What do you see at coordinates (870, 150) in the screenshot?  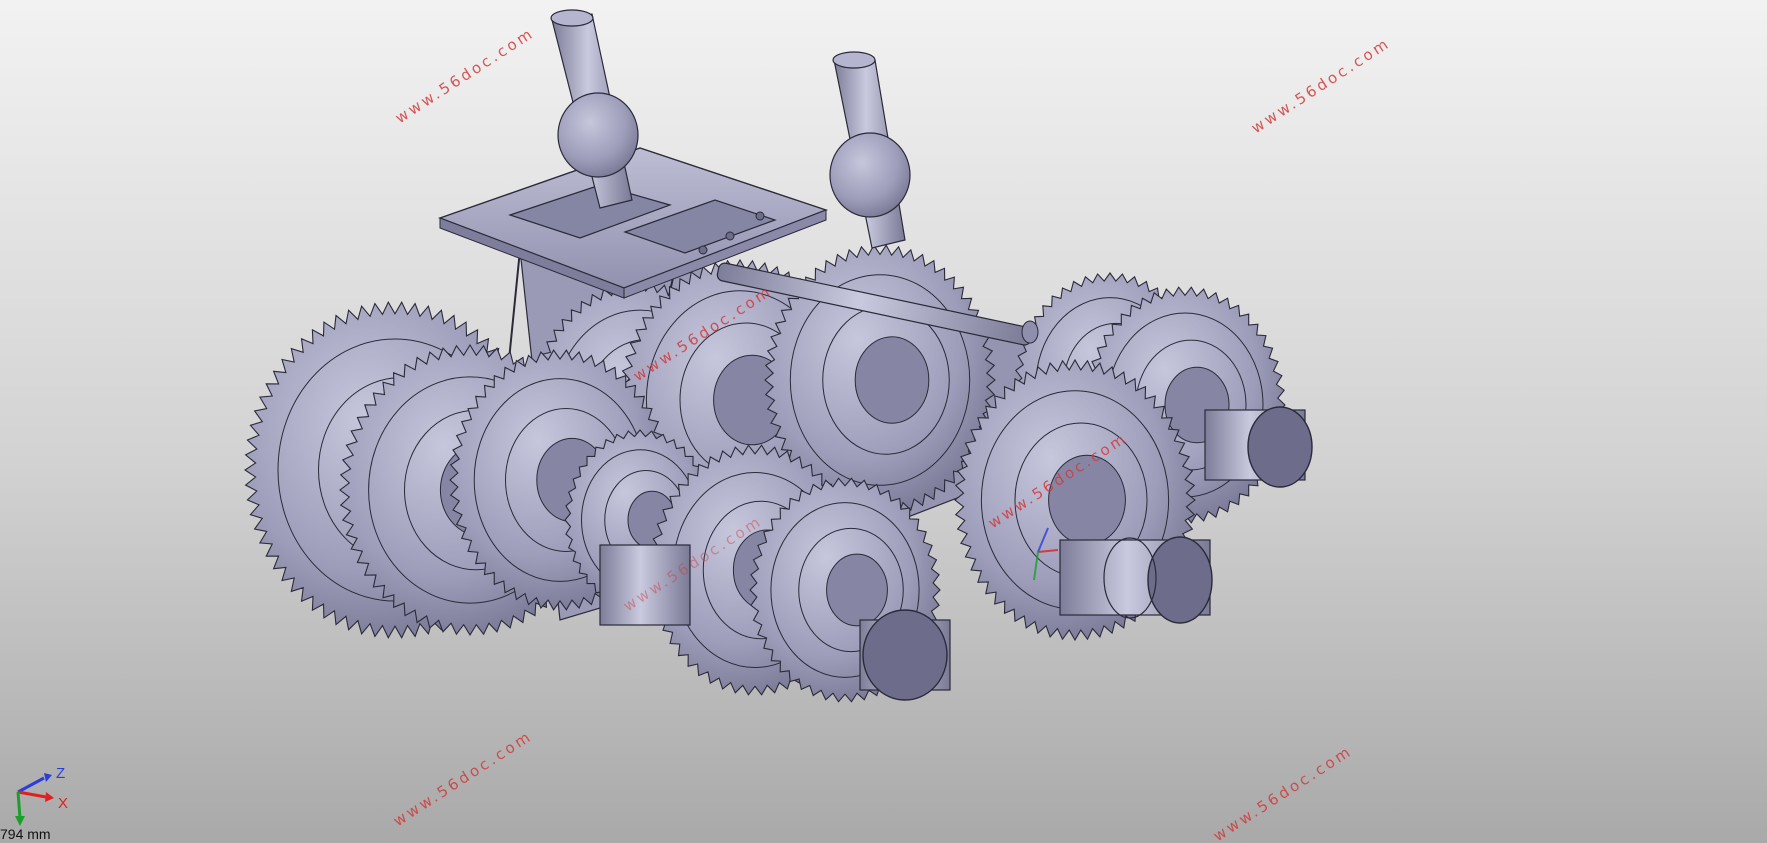 I see `shift-lever-right` at bounding box center [870, 150].